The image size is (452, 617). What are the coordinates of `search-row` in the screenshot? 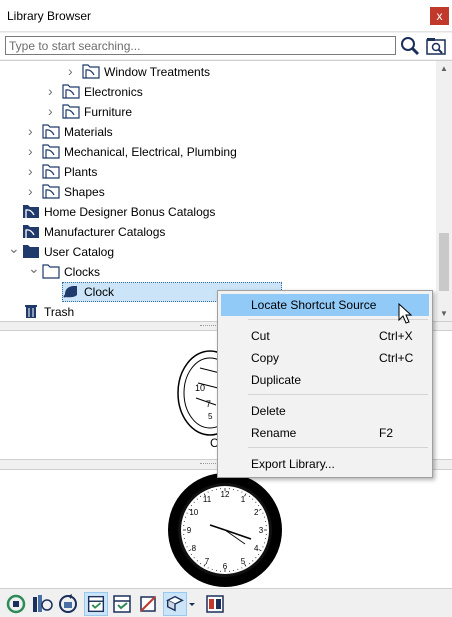 It's located at (226, 46).